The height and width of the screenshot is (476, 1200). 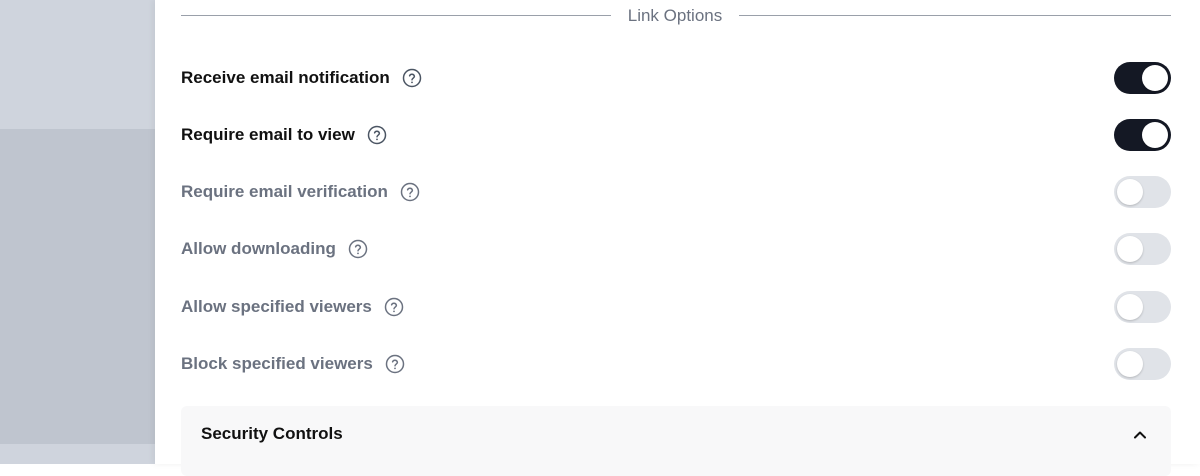 What do you see at coordinates (955, 15) in the screenshot?
I see `divider-line-right` at bounding box center [955, 15].